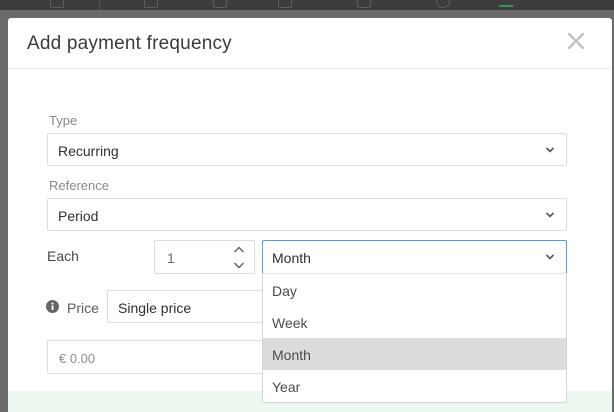  Describe the element at coordinates (414, 257) in the screenshot. I see `period-unit-select: Month` at that location.